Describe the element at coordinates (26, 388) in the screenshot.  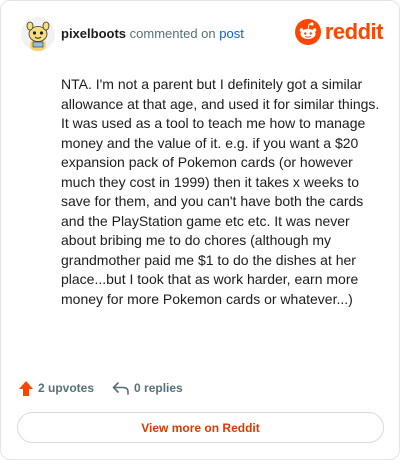
I see `upvote-arrow-icon` at that location.